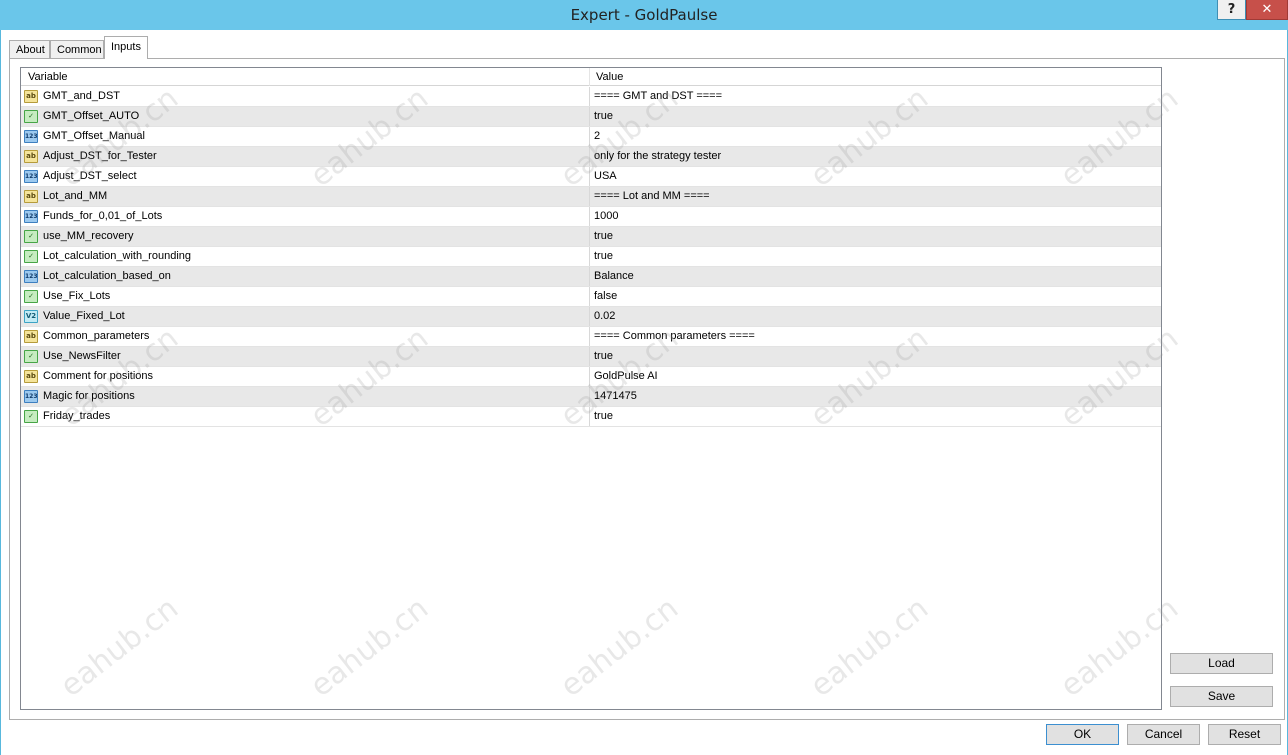  What do you see at coordinates (305, 96) in the screenshot?
I see `variable-cell: ab GMT_and_DST` at bounding box center [305, 96].